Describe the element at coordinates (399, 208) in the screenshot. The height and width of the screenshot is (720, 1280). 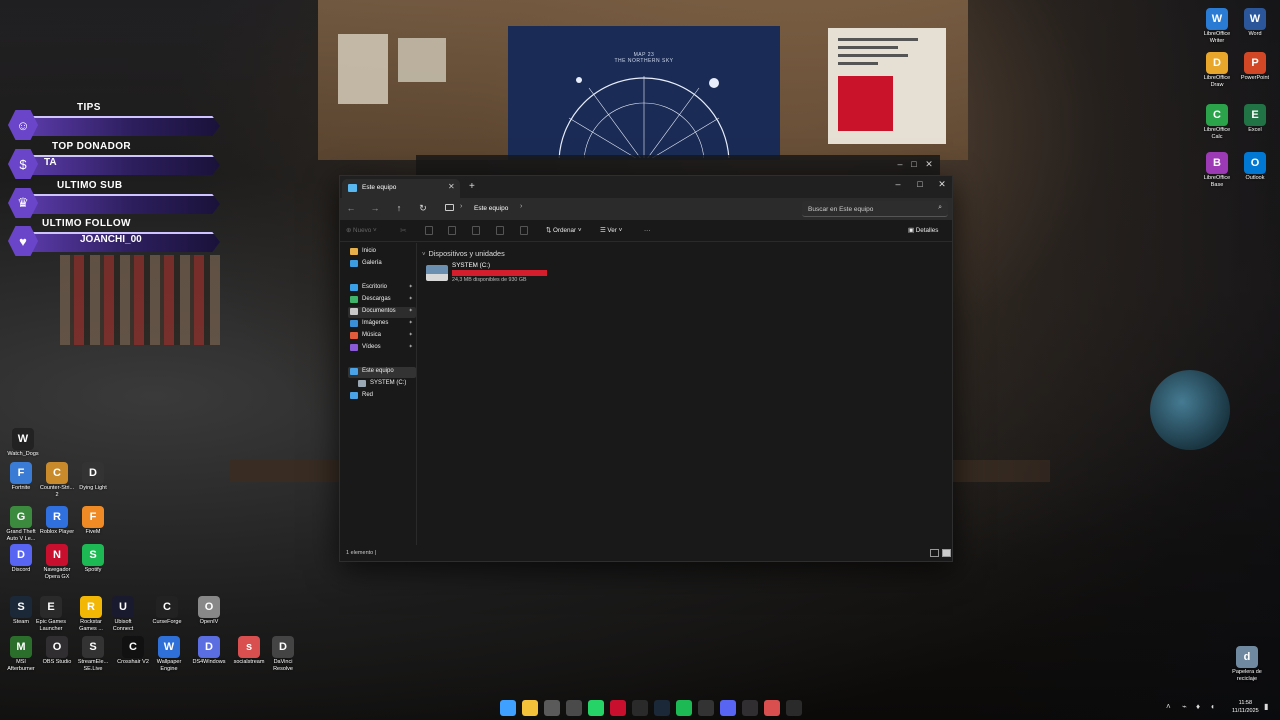
I see `up-icon: ↑` at that location.